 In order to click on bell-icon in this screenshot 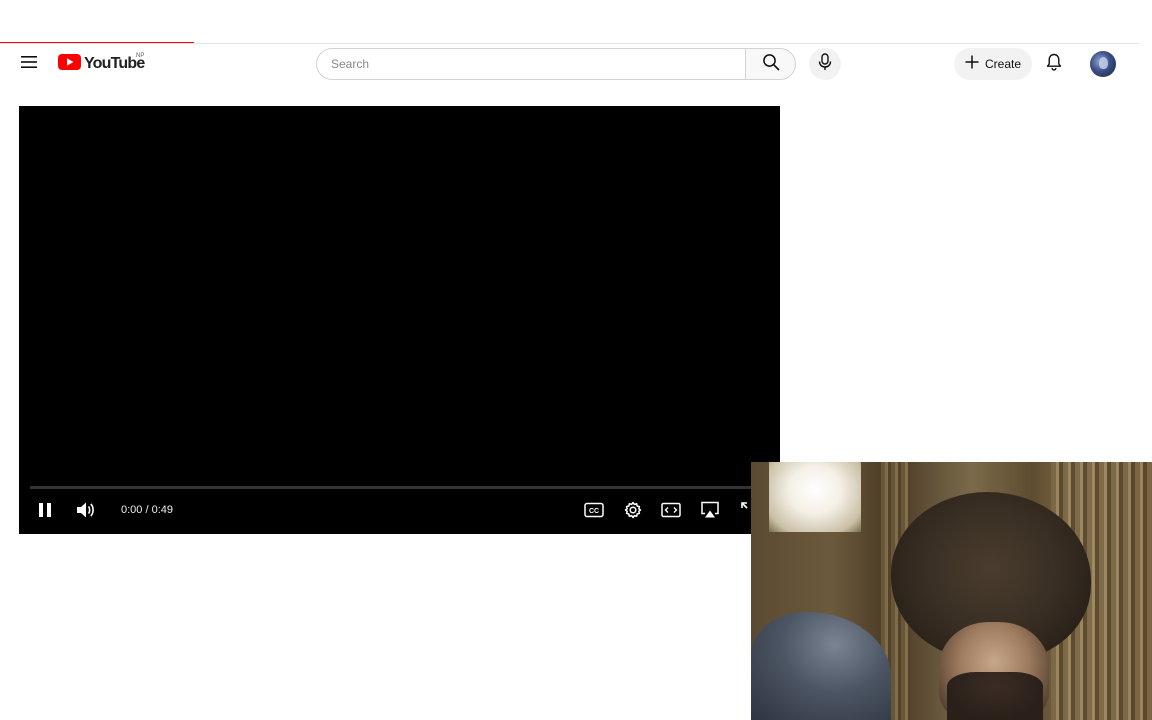, I will do `click(1054, 64)`.